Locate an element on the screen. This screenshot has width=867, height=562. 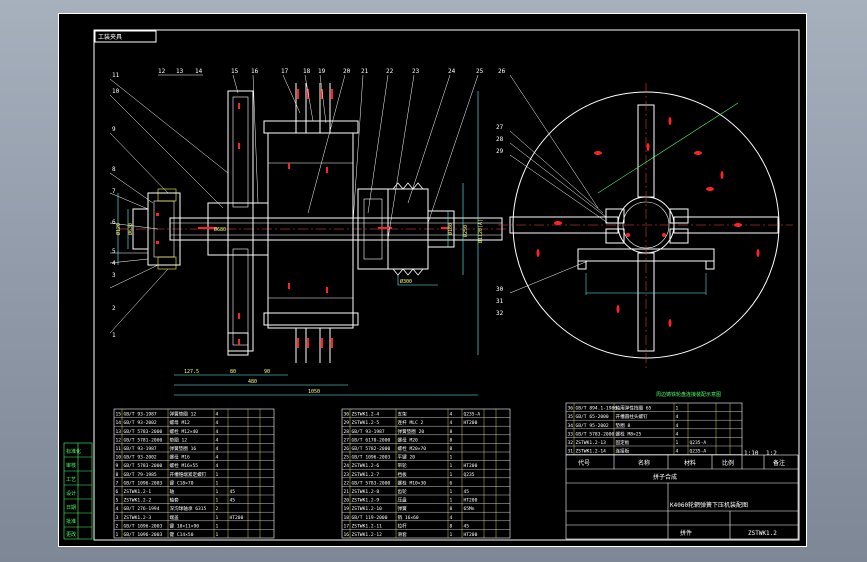
bom-cell: 键 18×11×90 is located at coordinates (185, 525).